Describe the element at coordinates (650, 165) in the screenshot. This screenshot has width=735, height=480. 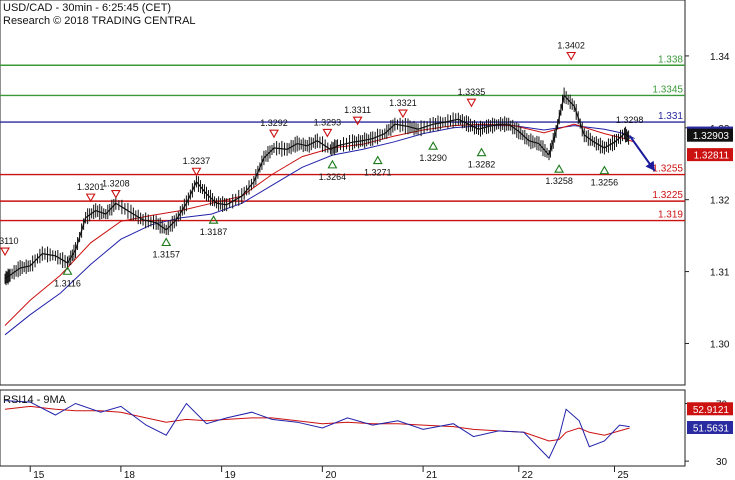
I see `forecast-arrow-head` at that location.